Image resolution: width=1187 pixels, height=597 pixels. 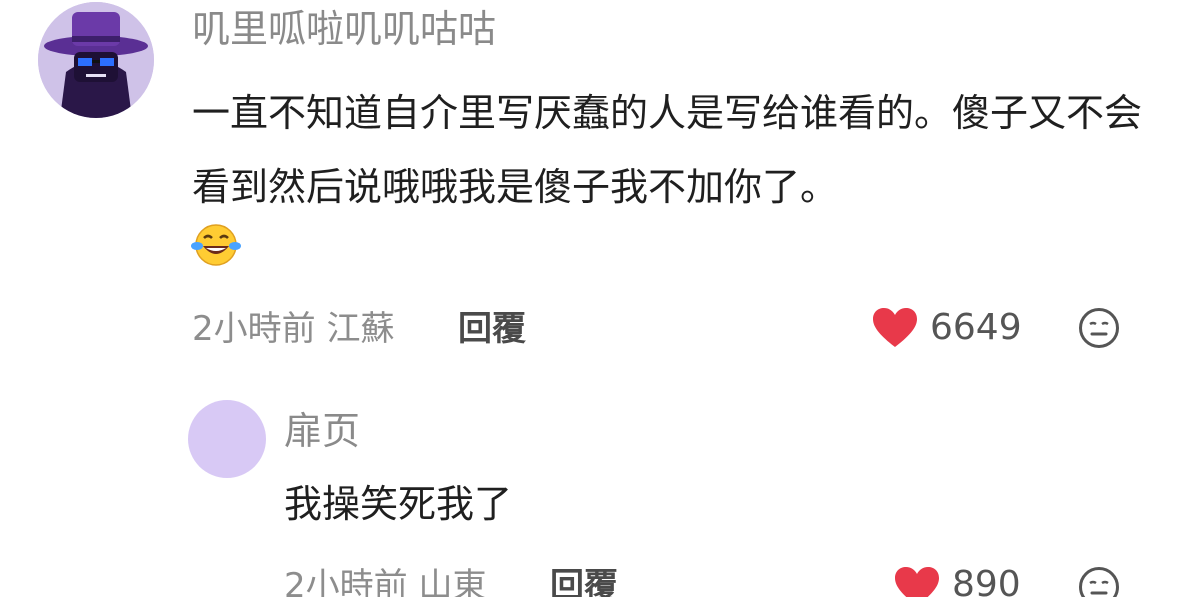 I want to click on reply-avatar, so click(x=227, y=439).